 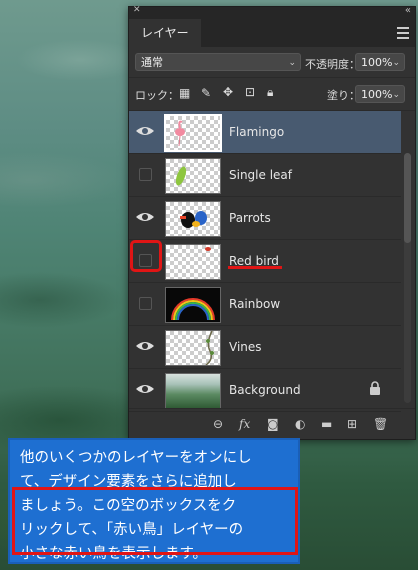 What do you see at coordinates (272, 12) in the screenshot?
I see `panel-title-strip: ✕ «` at bounding box center [272, 12].